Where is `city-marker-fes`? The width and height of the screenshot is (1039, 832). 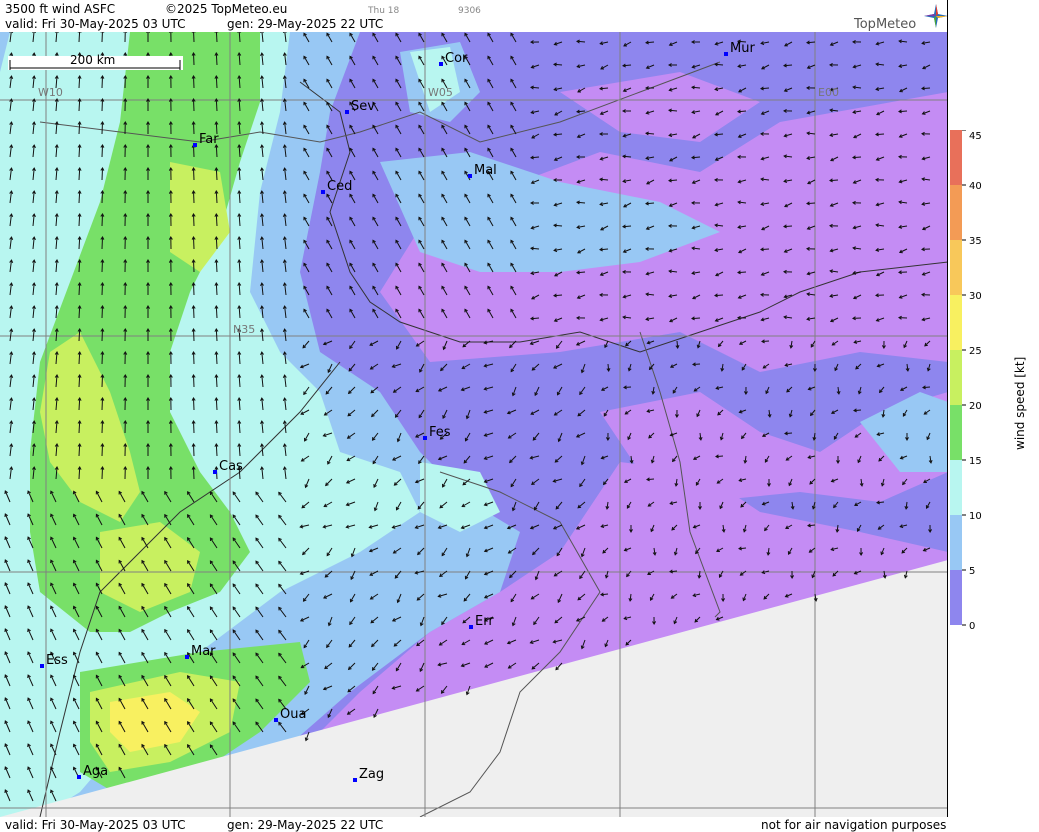 city-marker-fes is located at coordinates (425, 438).